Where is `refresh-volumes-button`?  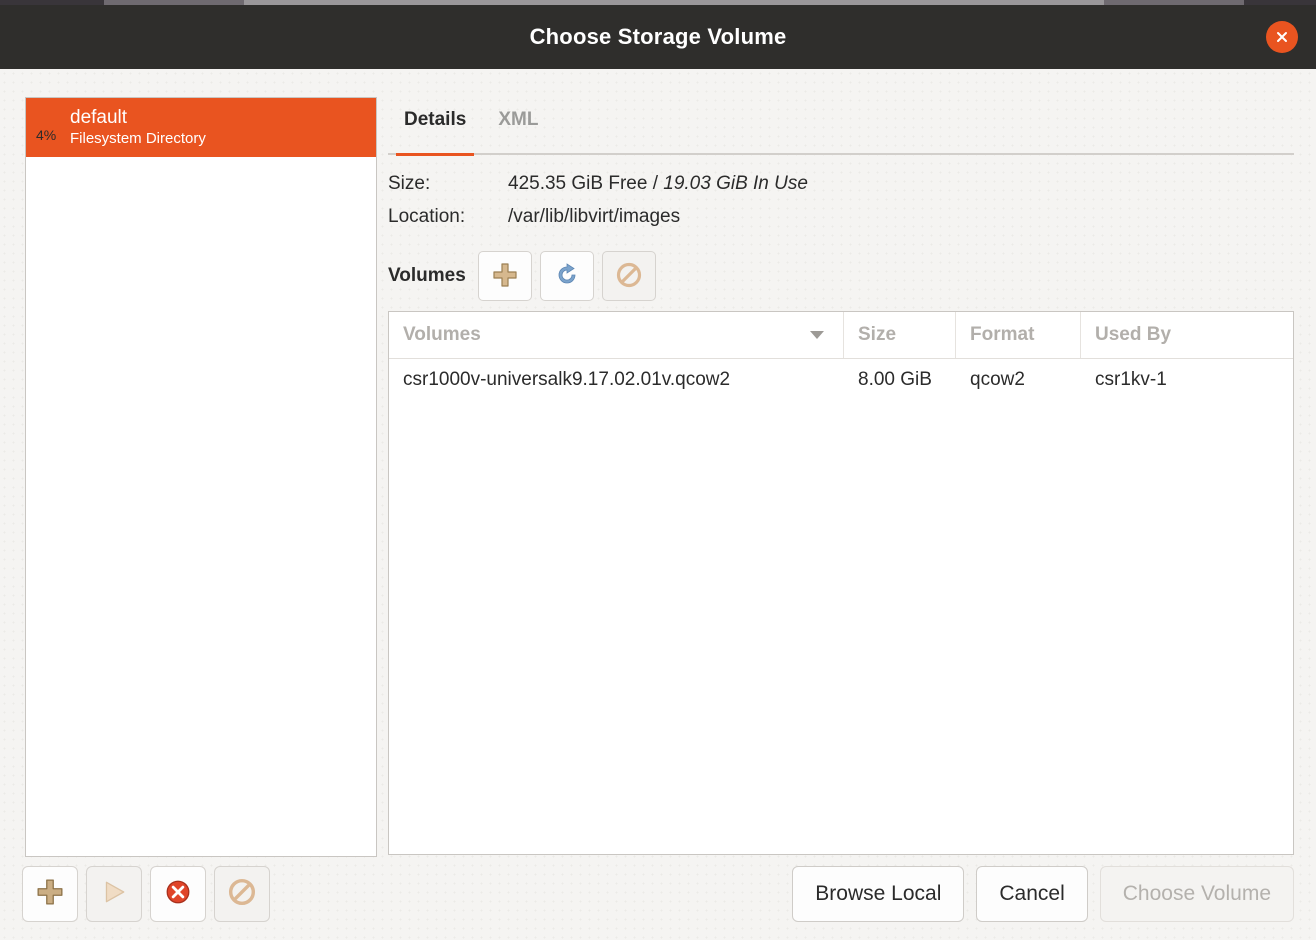 refresh-volumes-button is located at coordinates (566, 276).